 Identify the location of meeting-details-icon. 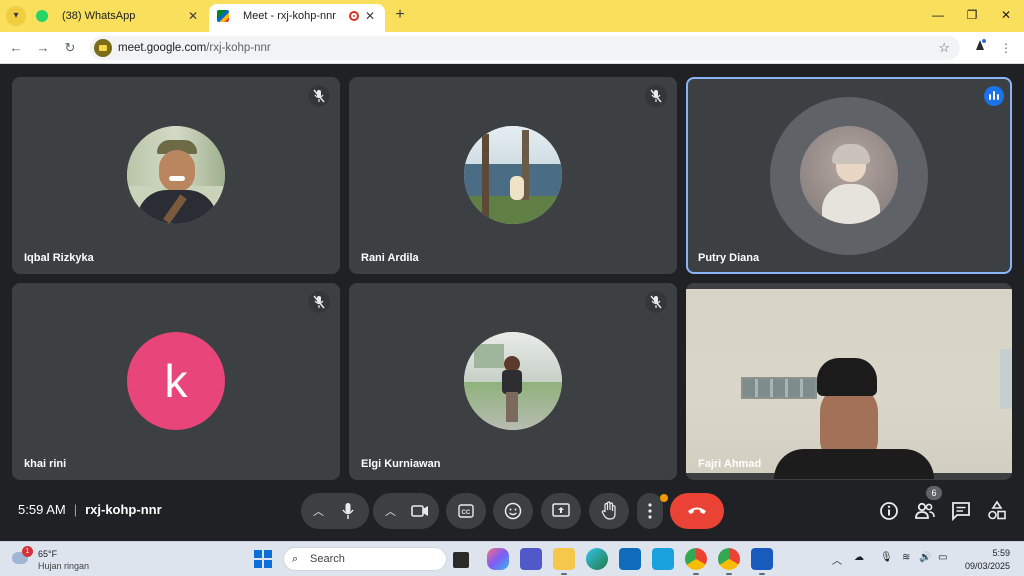
(889, 511).